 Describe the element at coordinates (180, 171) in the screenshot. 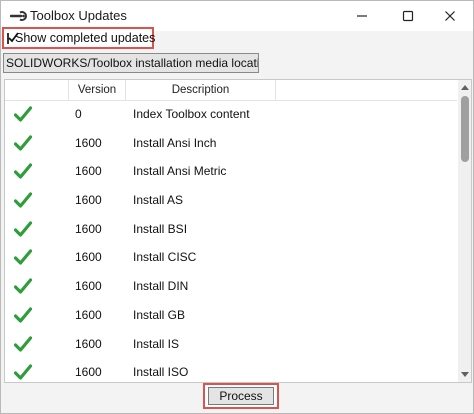

I see `description-cell: Install Ansi Metric` at that location.